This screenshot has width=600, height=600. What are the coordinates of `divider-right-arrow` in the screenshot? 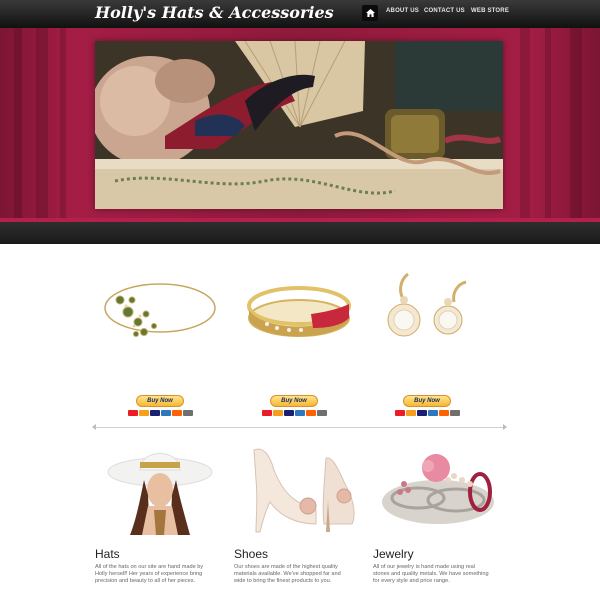 It's located at (505, 427).